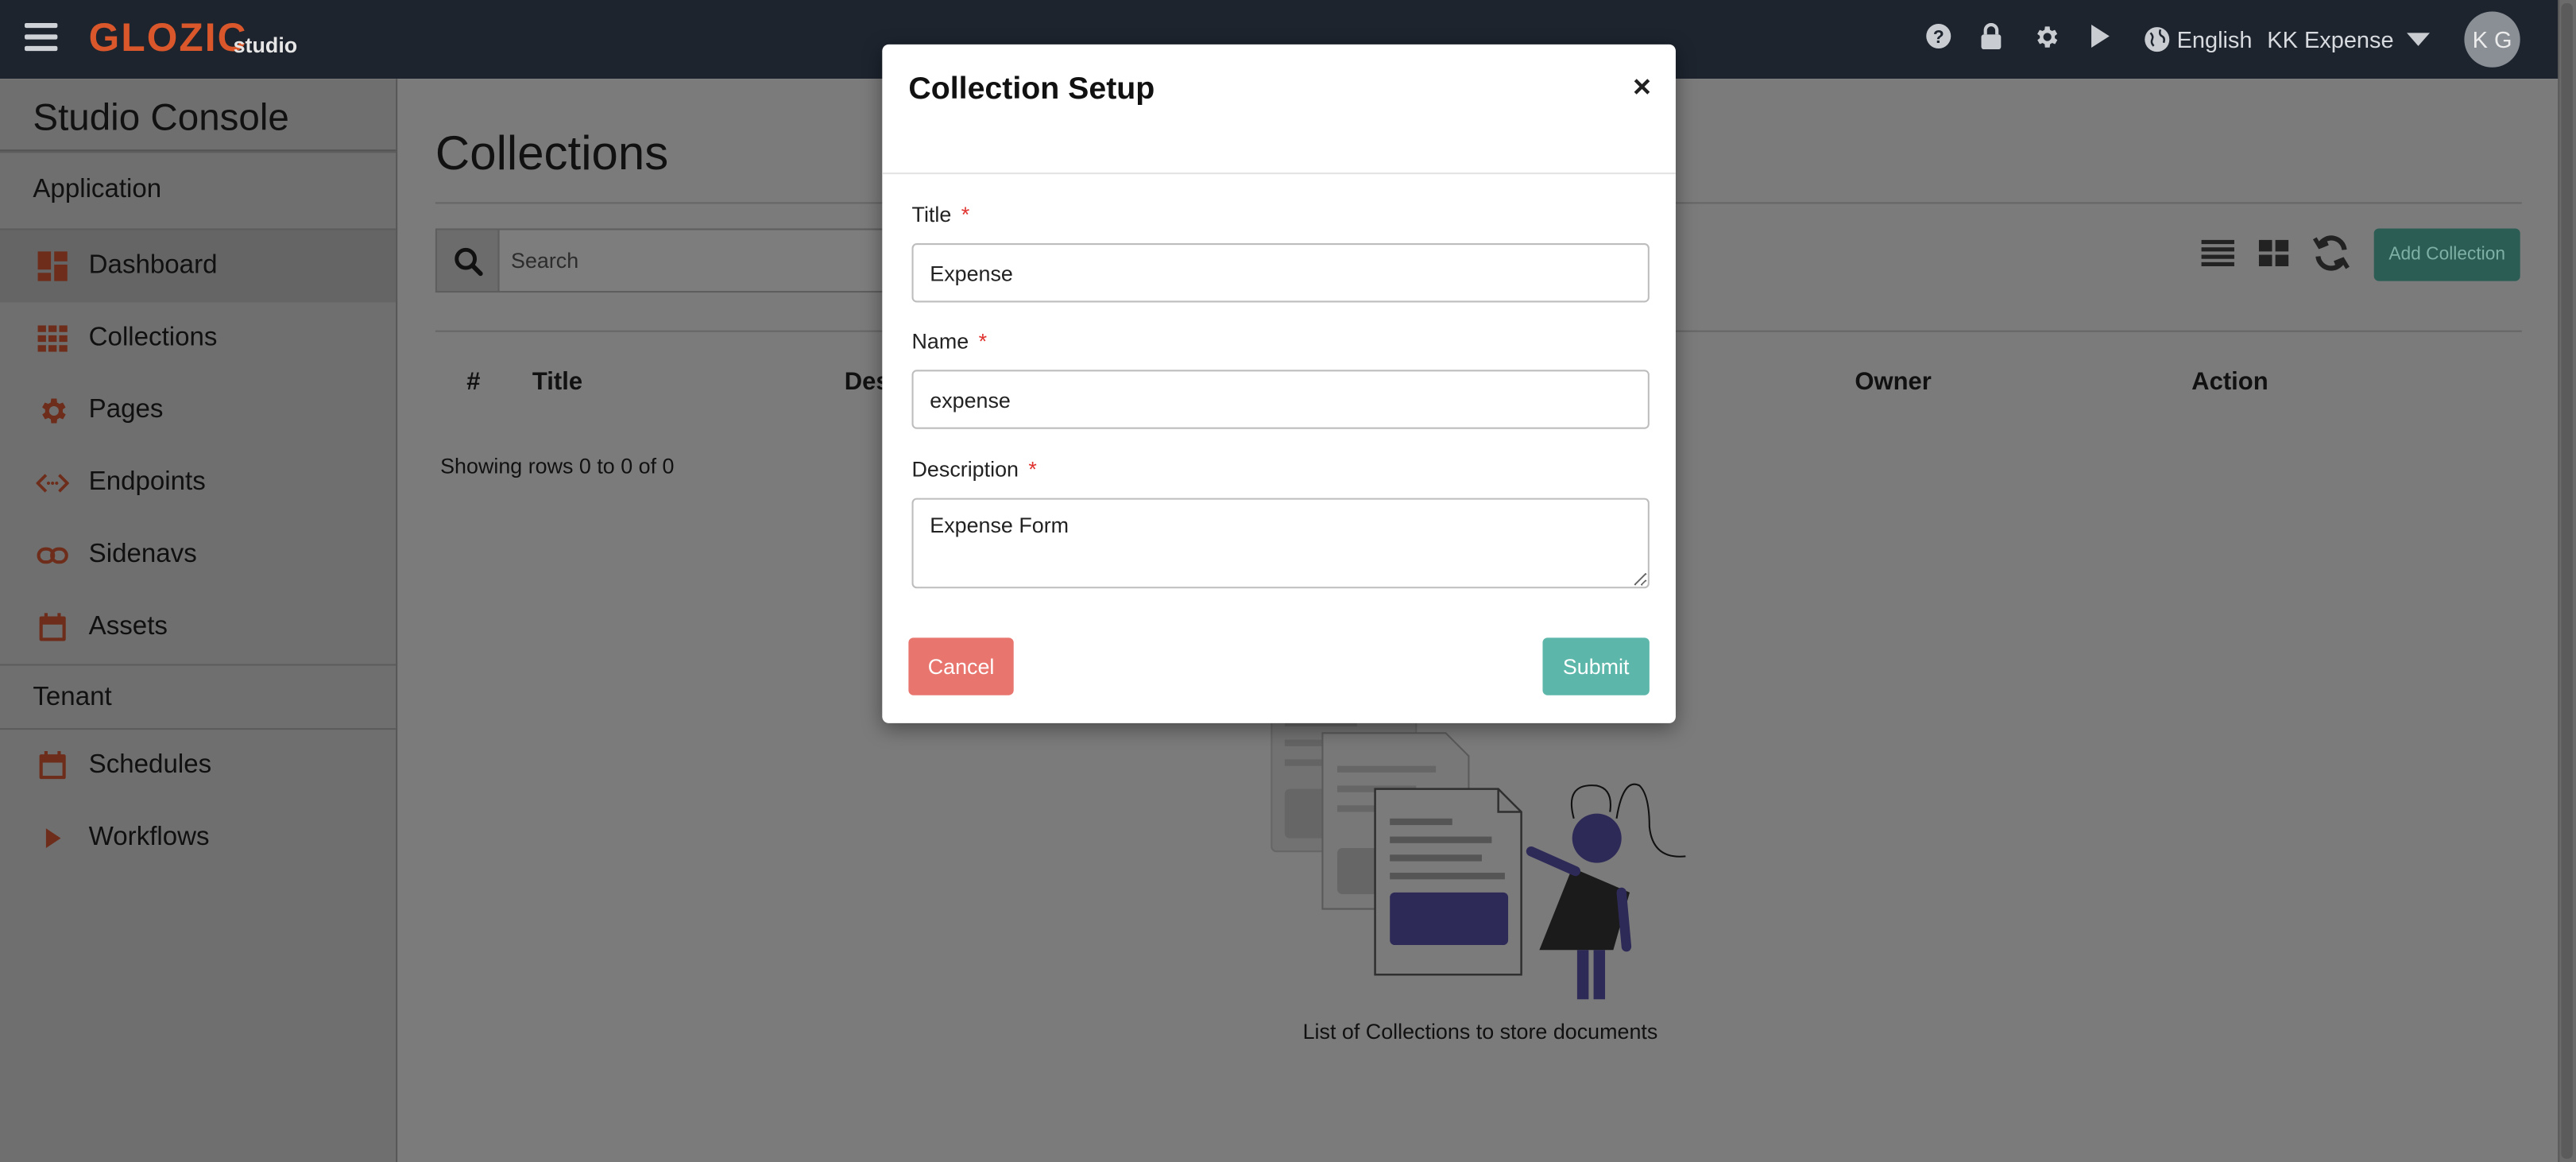  What do you see at coordinates (1280, 273) in the screenshot?
I see `title-field` at bounding box center [1280, 273].